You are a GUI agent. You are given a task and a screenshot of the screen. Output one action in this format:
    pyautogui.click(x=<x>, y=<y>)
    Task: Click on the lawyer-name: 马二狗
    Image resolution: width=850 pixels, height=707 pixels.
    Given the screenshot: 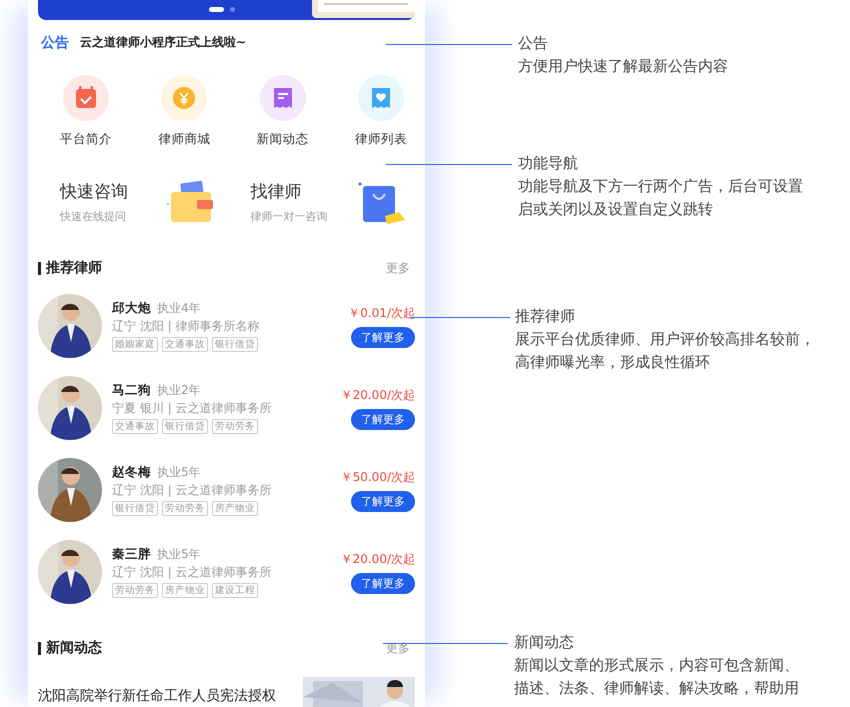 What is the action you would take?
    pyautogui.click(x=131, y=391)
    